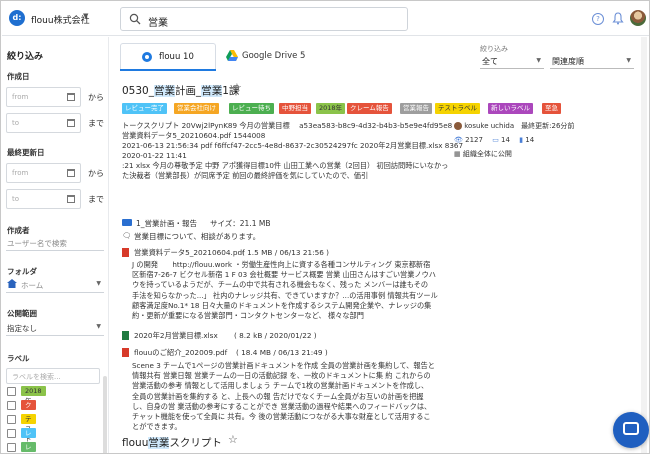  Describe the element at coordinates (644, 245) in the screenshot. I see `page-scrollbar` at that location.